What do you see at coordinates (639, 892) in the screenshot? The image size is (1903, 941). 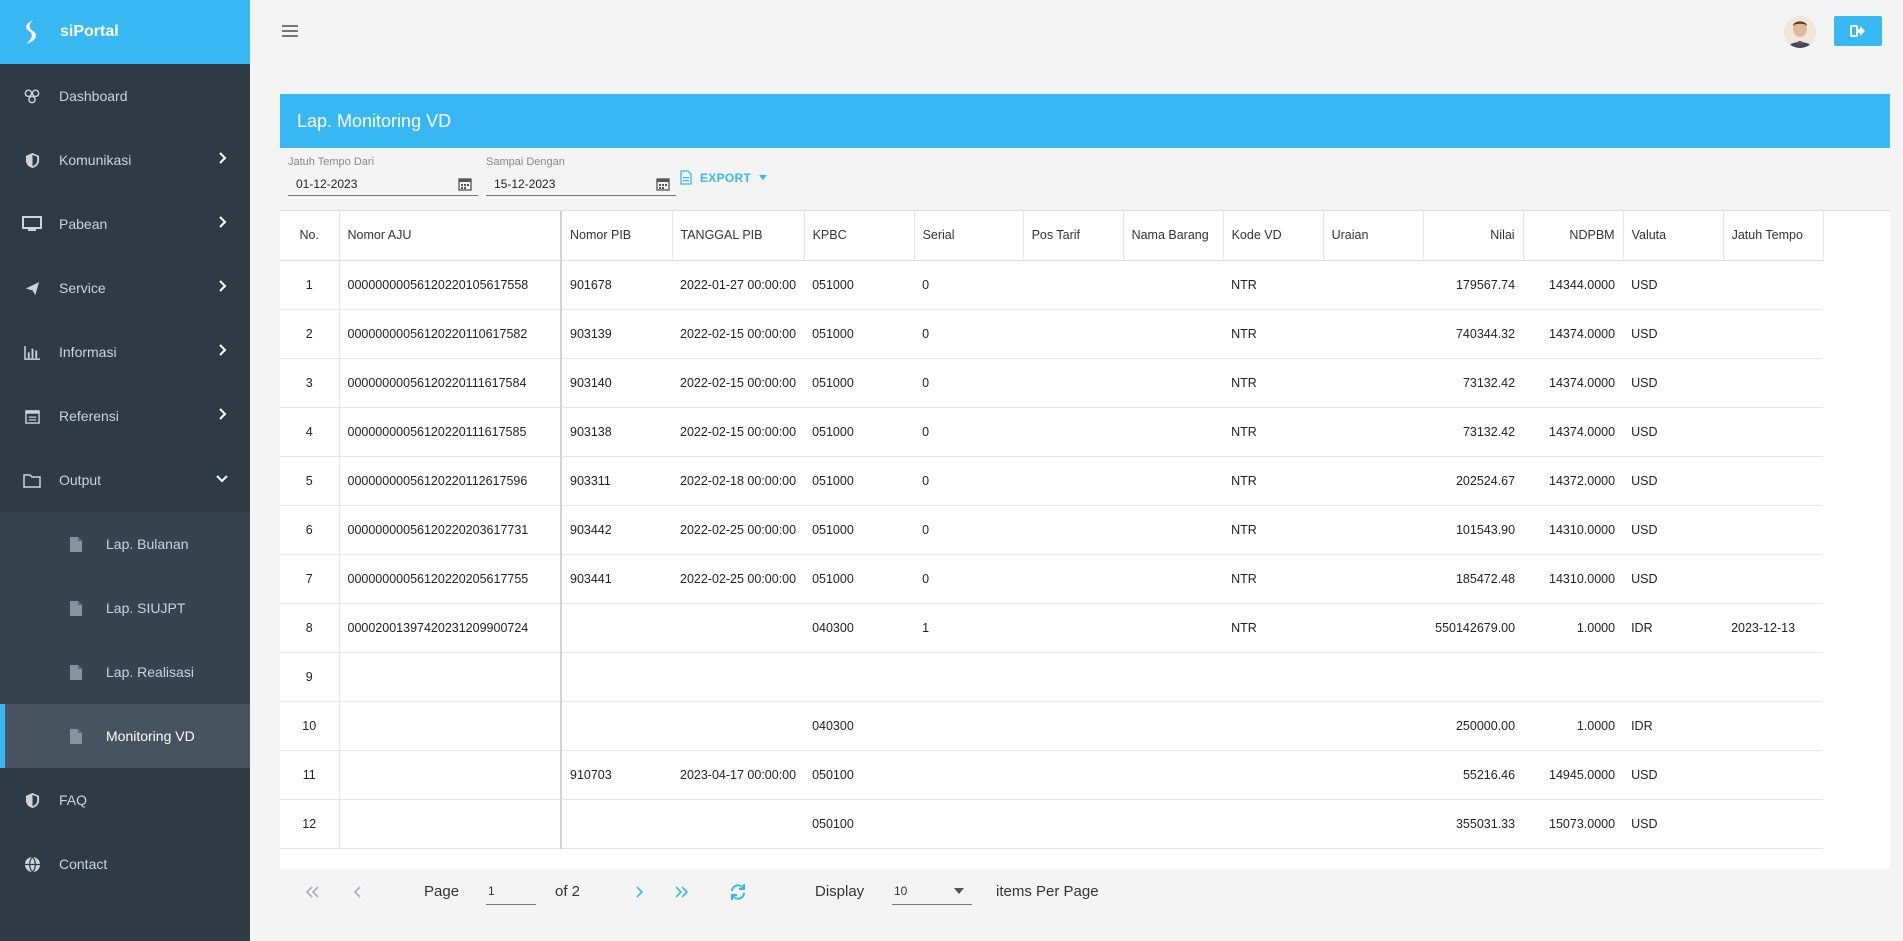 I see `next-page-button` at bounding box center [639, 892].